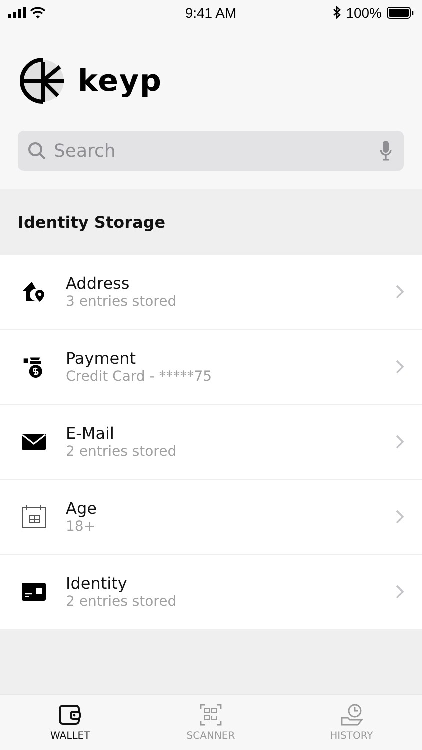 Image resolution: width=422 pixels, height=750 pixels. Describe the element at coordinates (211, 715) in the screenshot. I see `qr-scanner-icon` at that location.